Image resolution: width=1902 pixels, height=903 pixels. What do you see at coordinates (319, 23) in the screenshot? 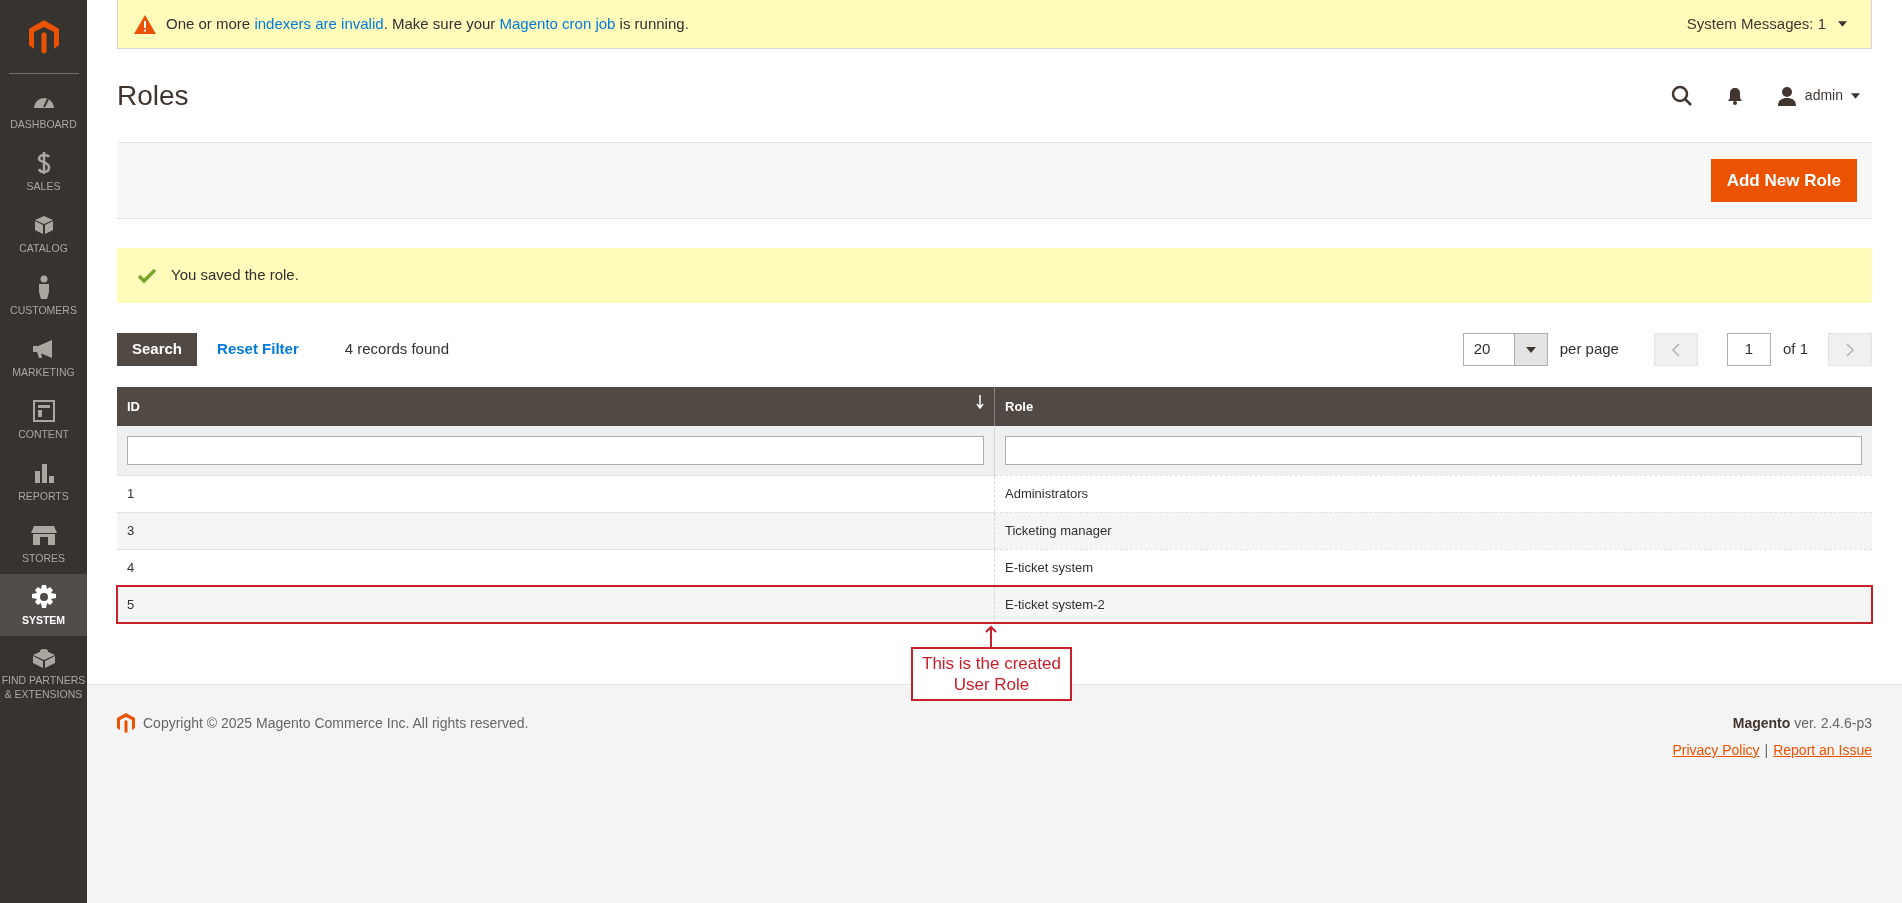
I see `message-link: indexers are invalid` at bounding box center [319, 23].